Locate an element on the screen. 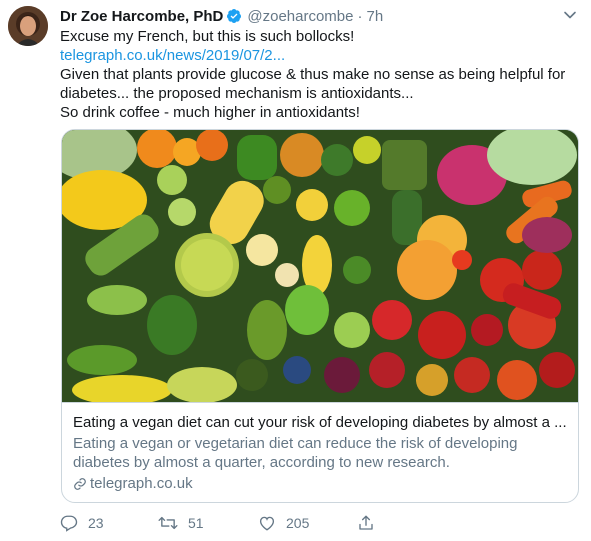 The image size is (591, 541). link-icon is located at coordinates (80, 484).